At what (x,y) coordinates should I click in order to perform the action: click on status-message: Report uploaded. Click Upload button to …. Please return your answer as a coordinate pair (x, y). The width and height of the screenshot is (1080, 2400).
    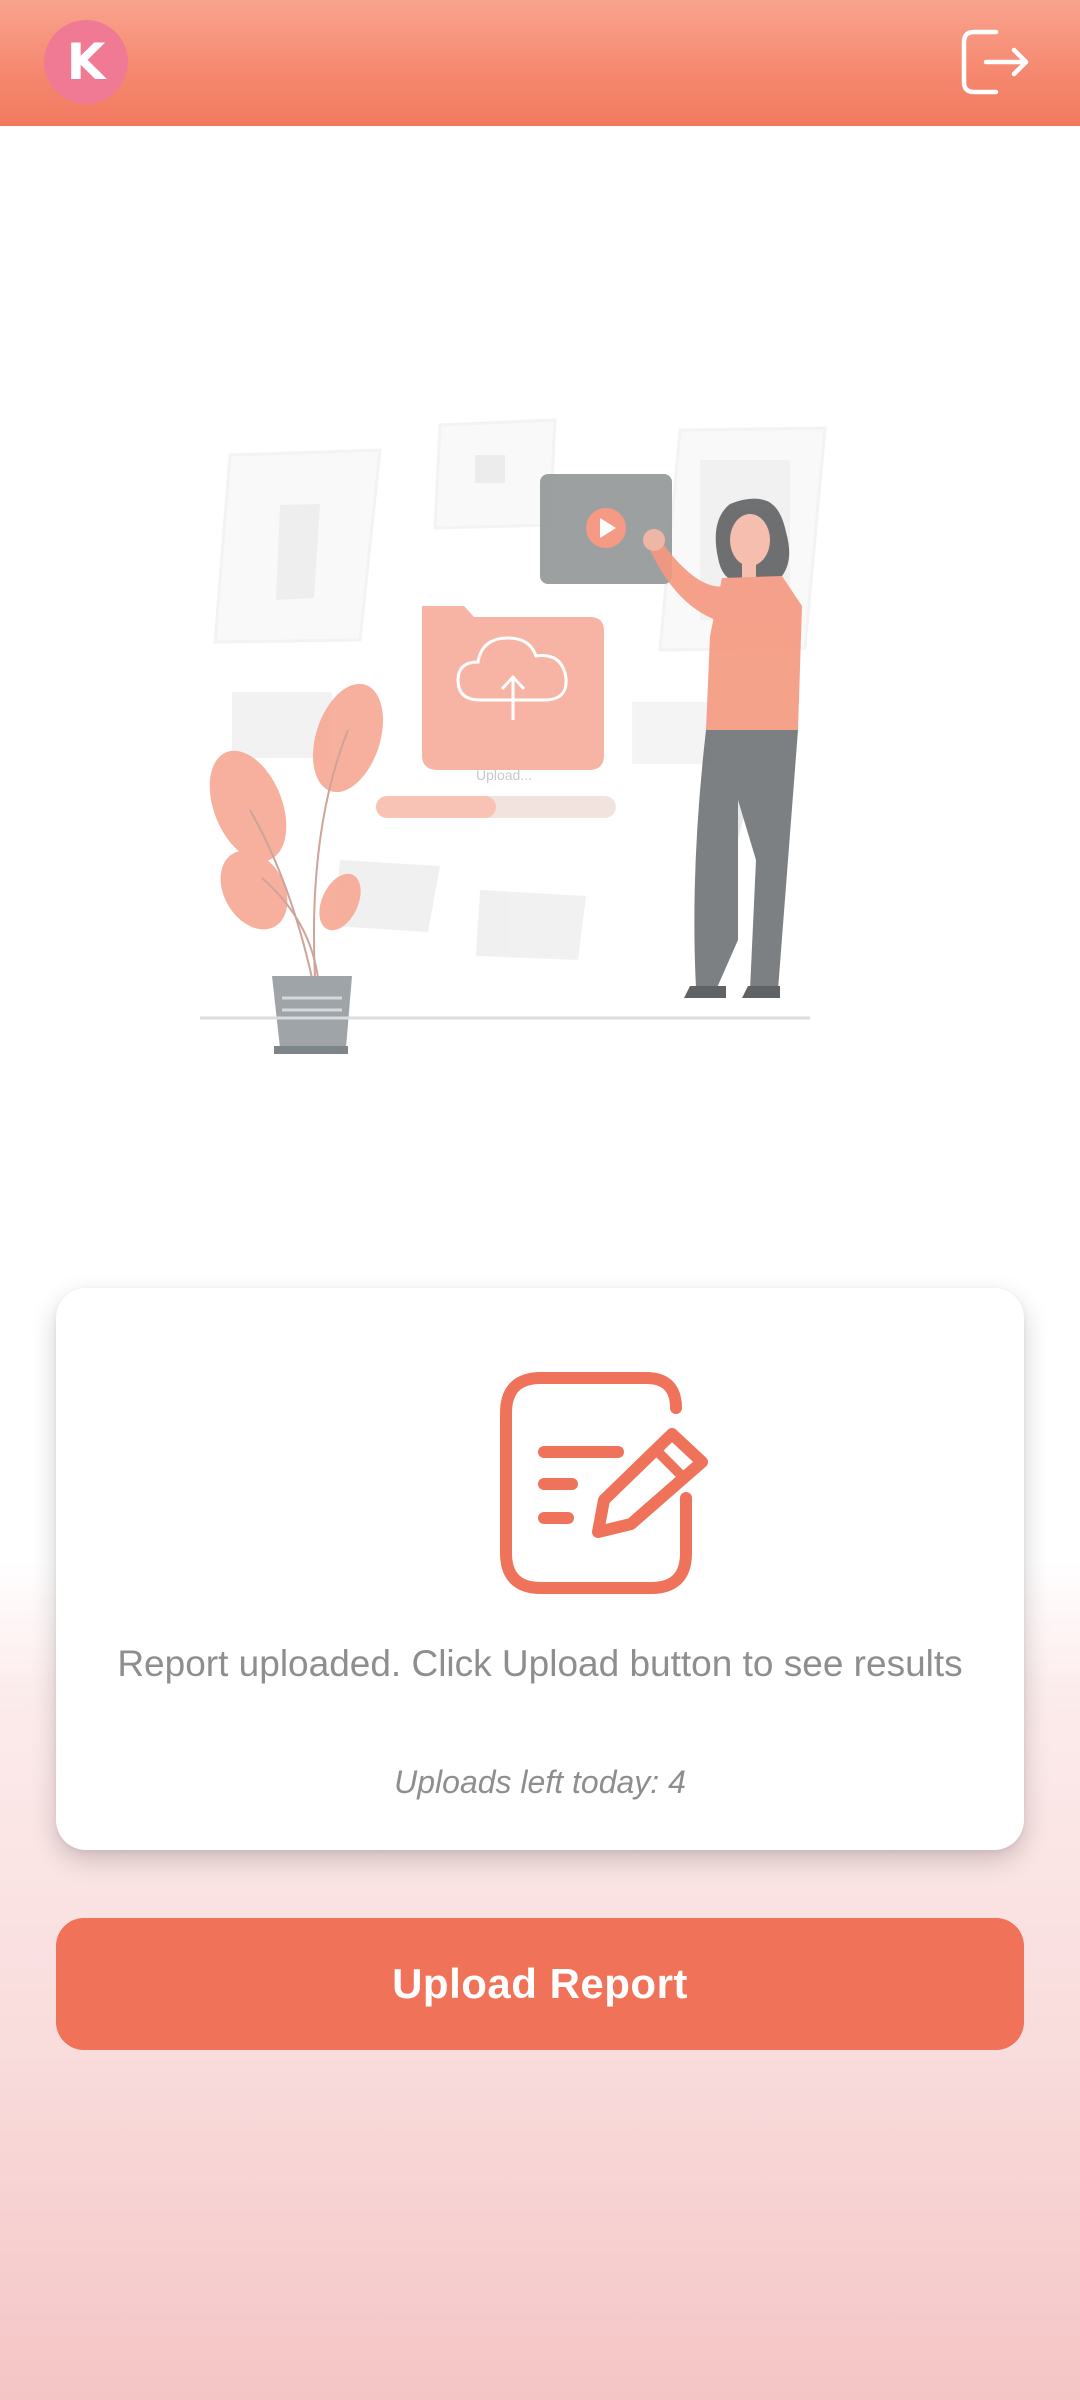
    Looking at the image, I should click on (540, 1663).